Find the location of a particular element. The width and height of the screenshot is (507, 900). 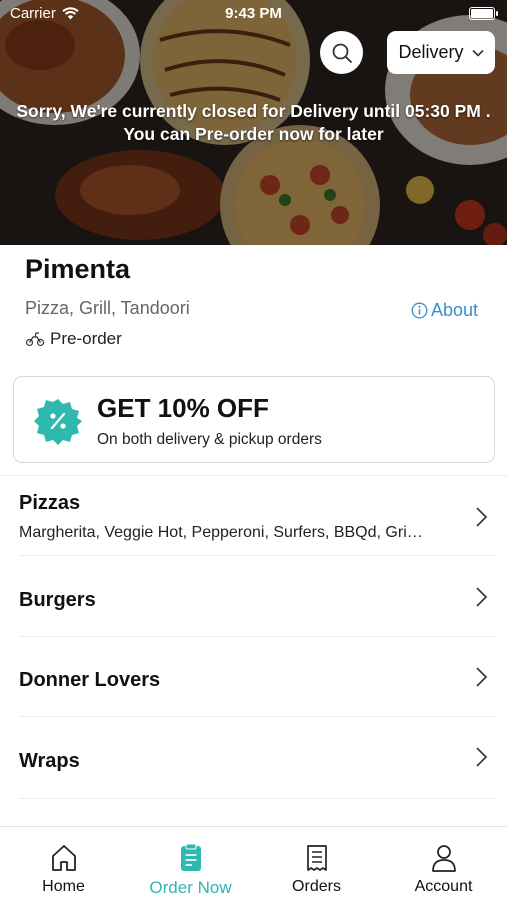

offer-subtitle: On both delivery & pickup orders is located at coordinates (209, 439).